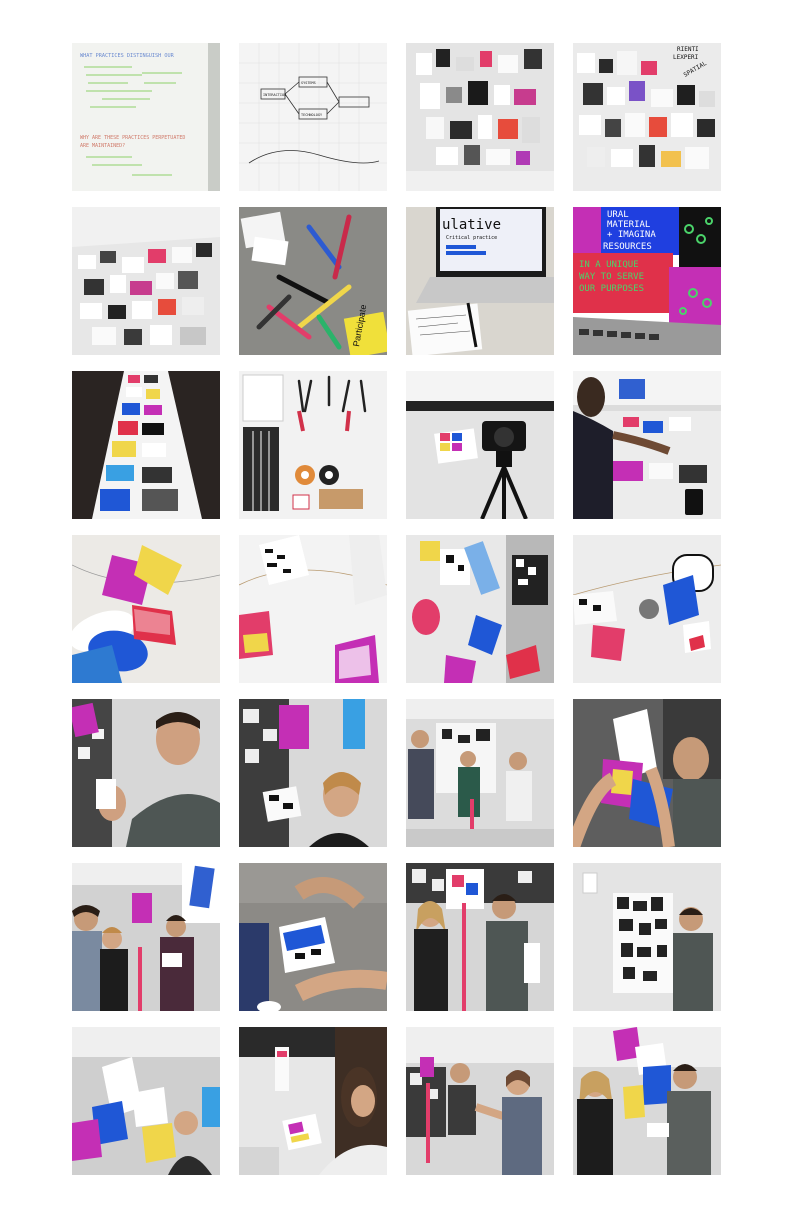 The height and width of the screenshot is (1224, 792). Describe the element at coordinates (313, 445) in the screenshot. I see `photo-tools` at that location.